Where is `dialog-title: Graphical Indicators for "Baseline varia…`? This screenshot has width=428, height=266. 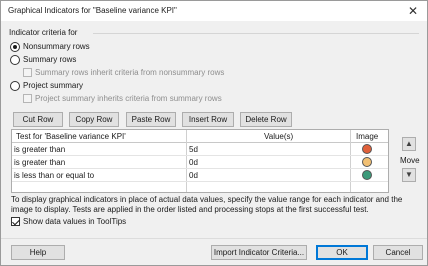 dialog-title: Graphical Indicators for "Baseline varia… is located at coordinates (92, 10).